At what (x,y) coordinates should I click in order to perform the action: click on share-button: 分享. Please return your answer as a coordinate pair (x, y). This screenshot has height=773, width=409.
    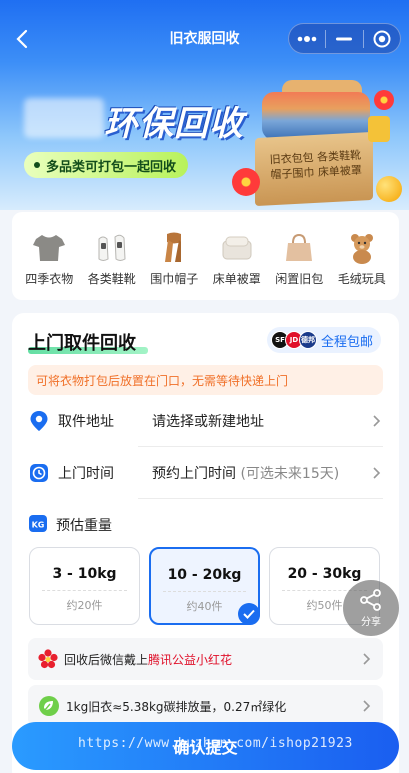
    Looking at the image, I should click on (371, 608).